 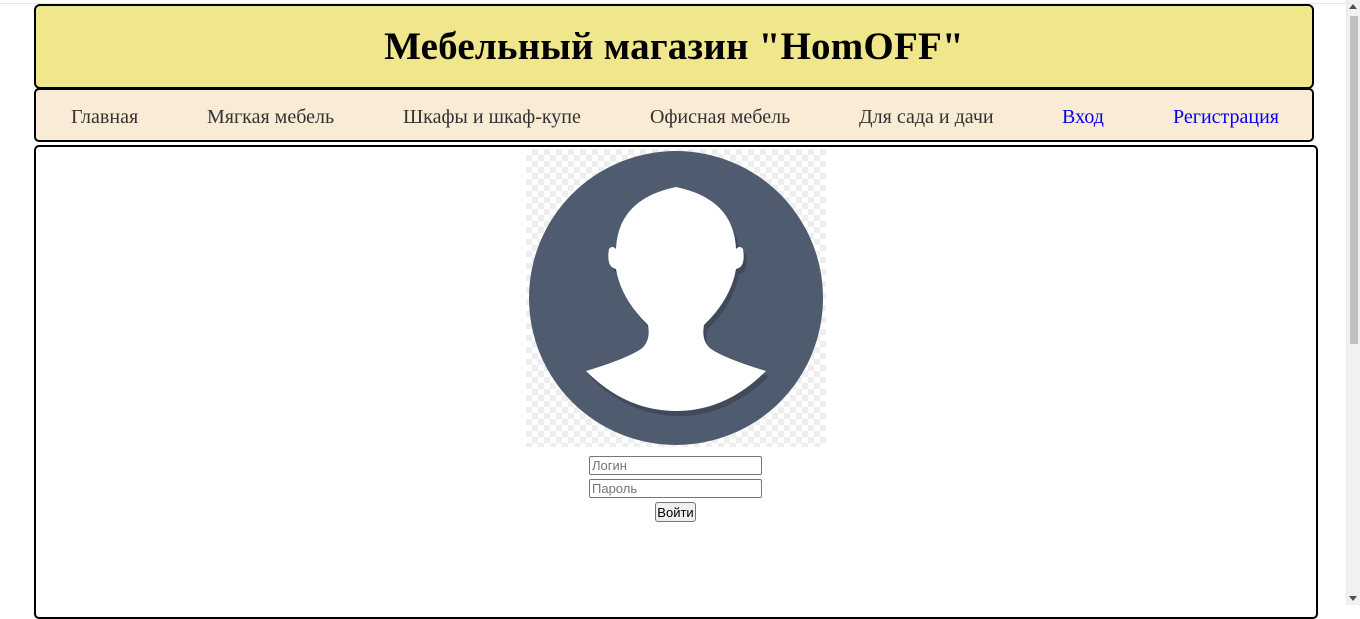 I want to click on nav-item-office-furniture: Офисная мебель, so click(x=720, y=117).